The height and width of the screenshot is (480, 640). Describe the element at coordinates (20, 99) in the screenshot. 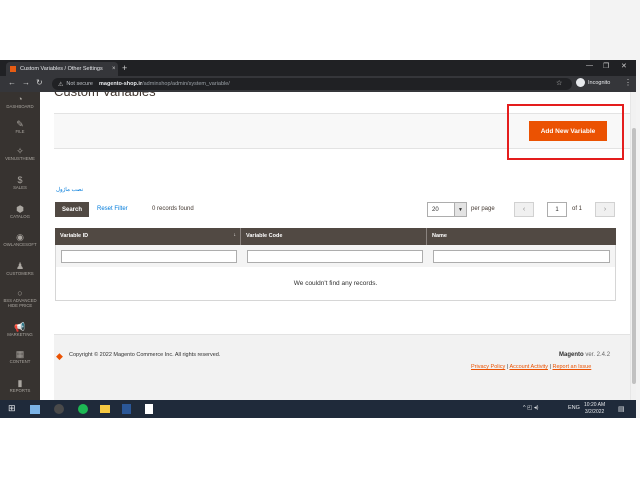

I see `dashboard-icon: ◔` at that location.